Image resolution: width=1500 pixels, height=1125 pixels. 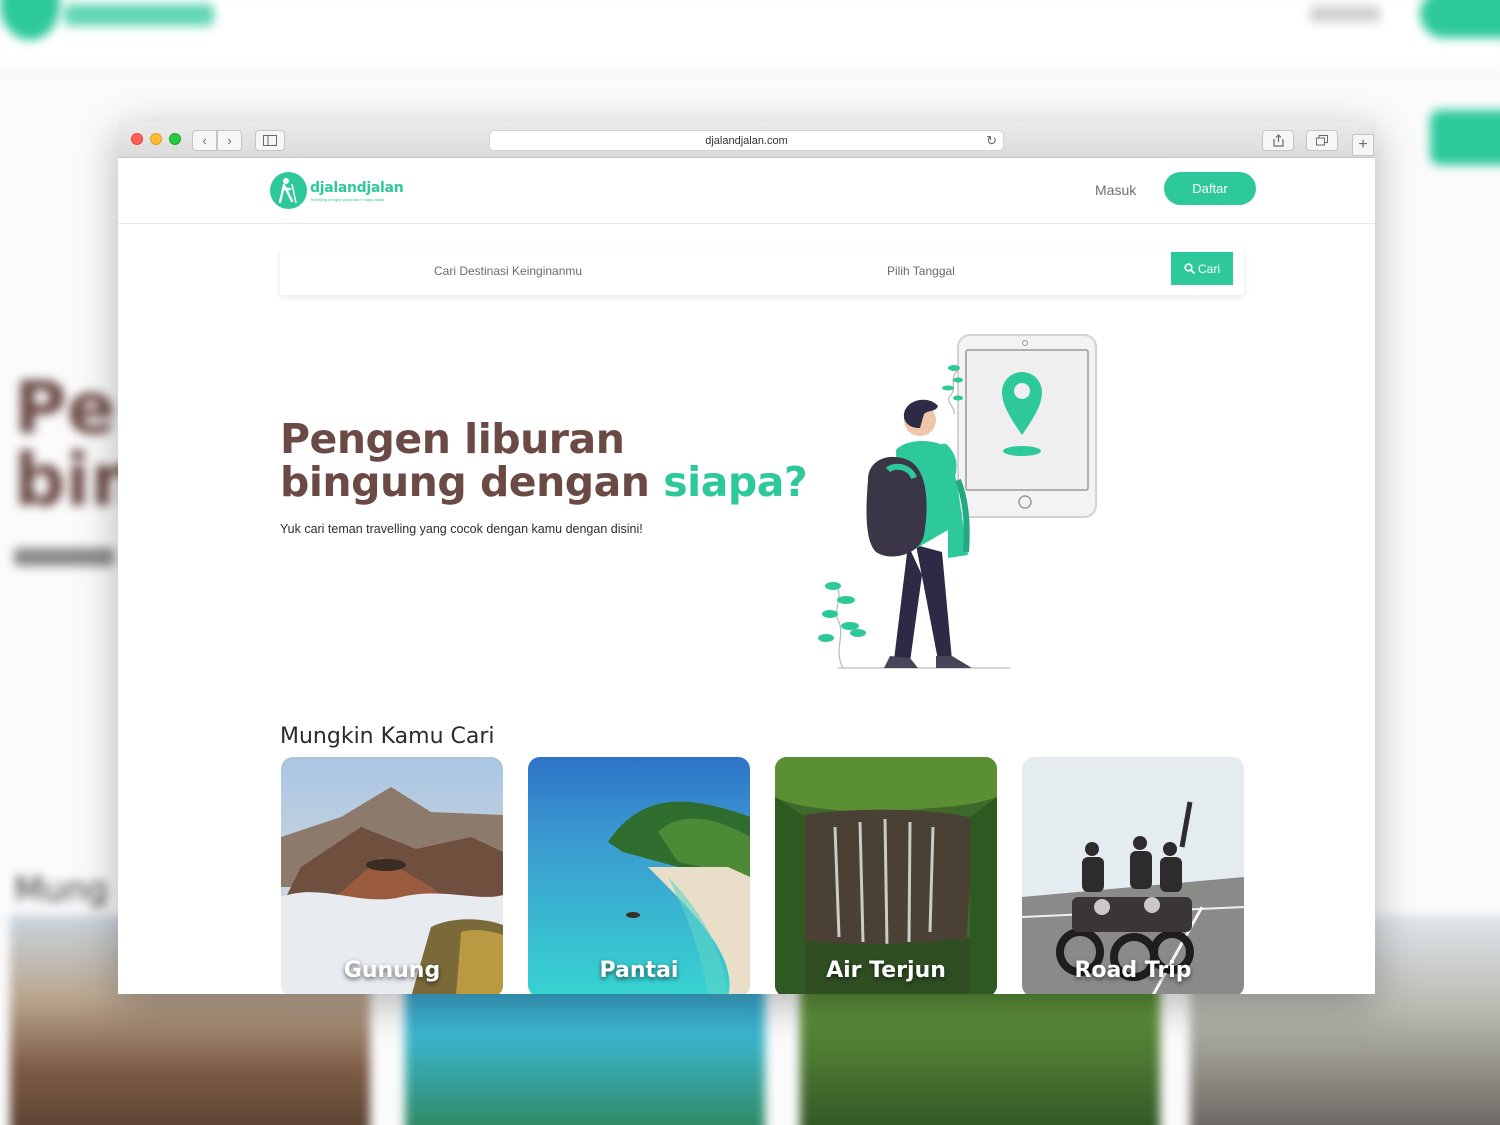 I want to click on category-card-pantai: Pantai, so click(x=639, y=875).